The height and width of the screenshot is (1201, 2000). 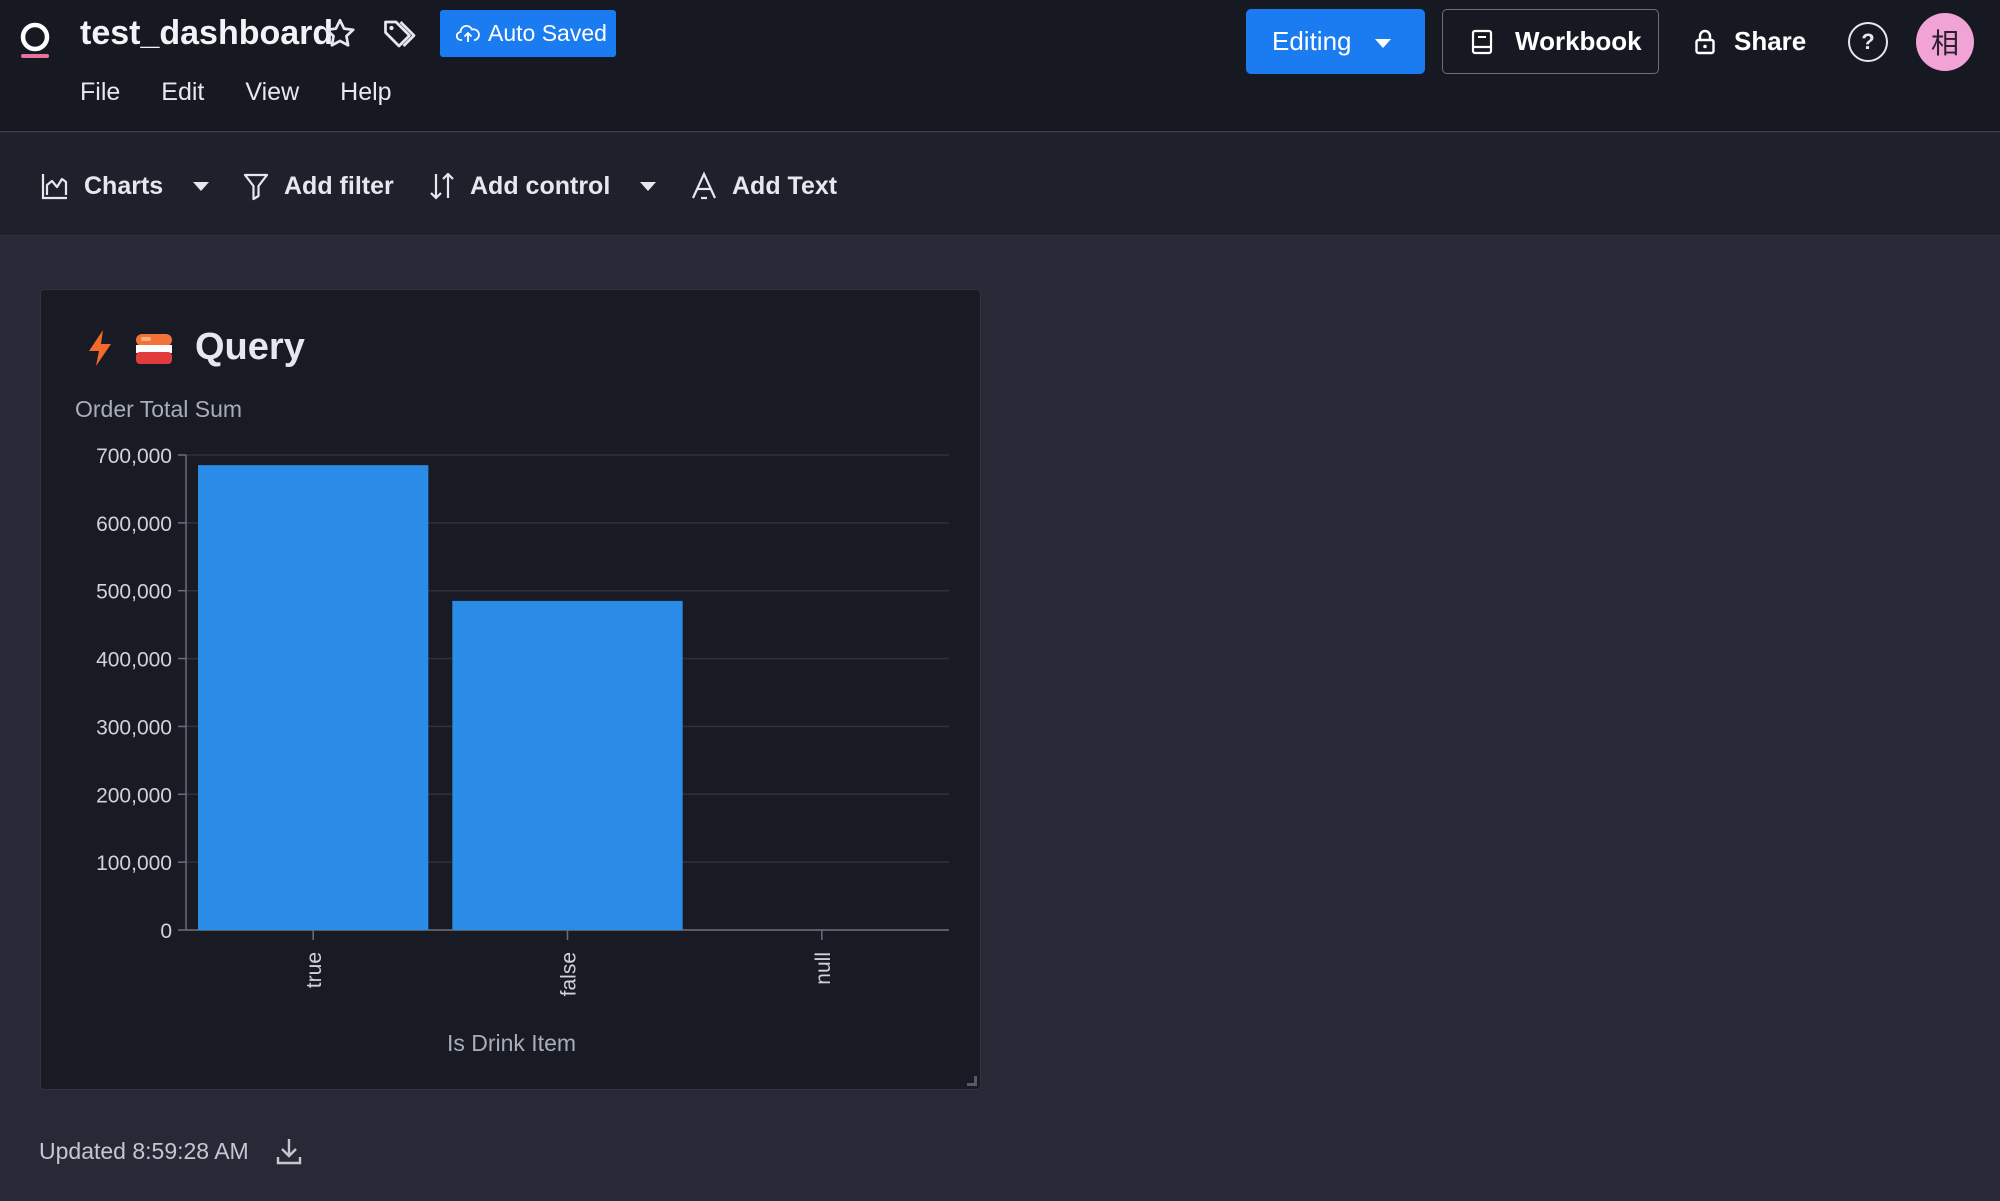 What do you see at coordinates (972, 1081) in the screenshot?
I see `resize-handle` at bounding box center [972, 1081].